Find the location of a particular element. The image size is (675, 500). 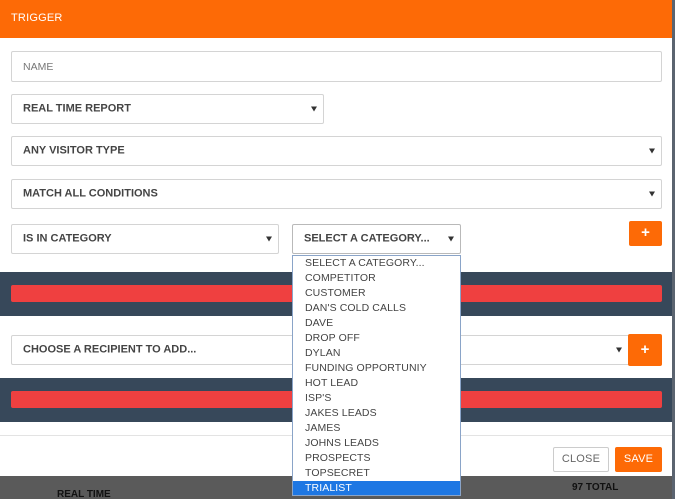

dropdown-option: DYLAN is located at coordinates (376, 353).